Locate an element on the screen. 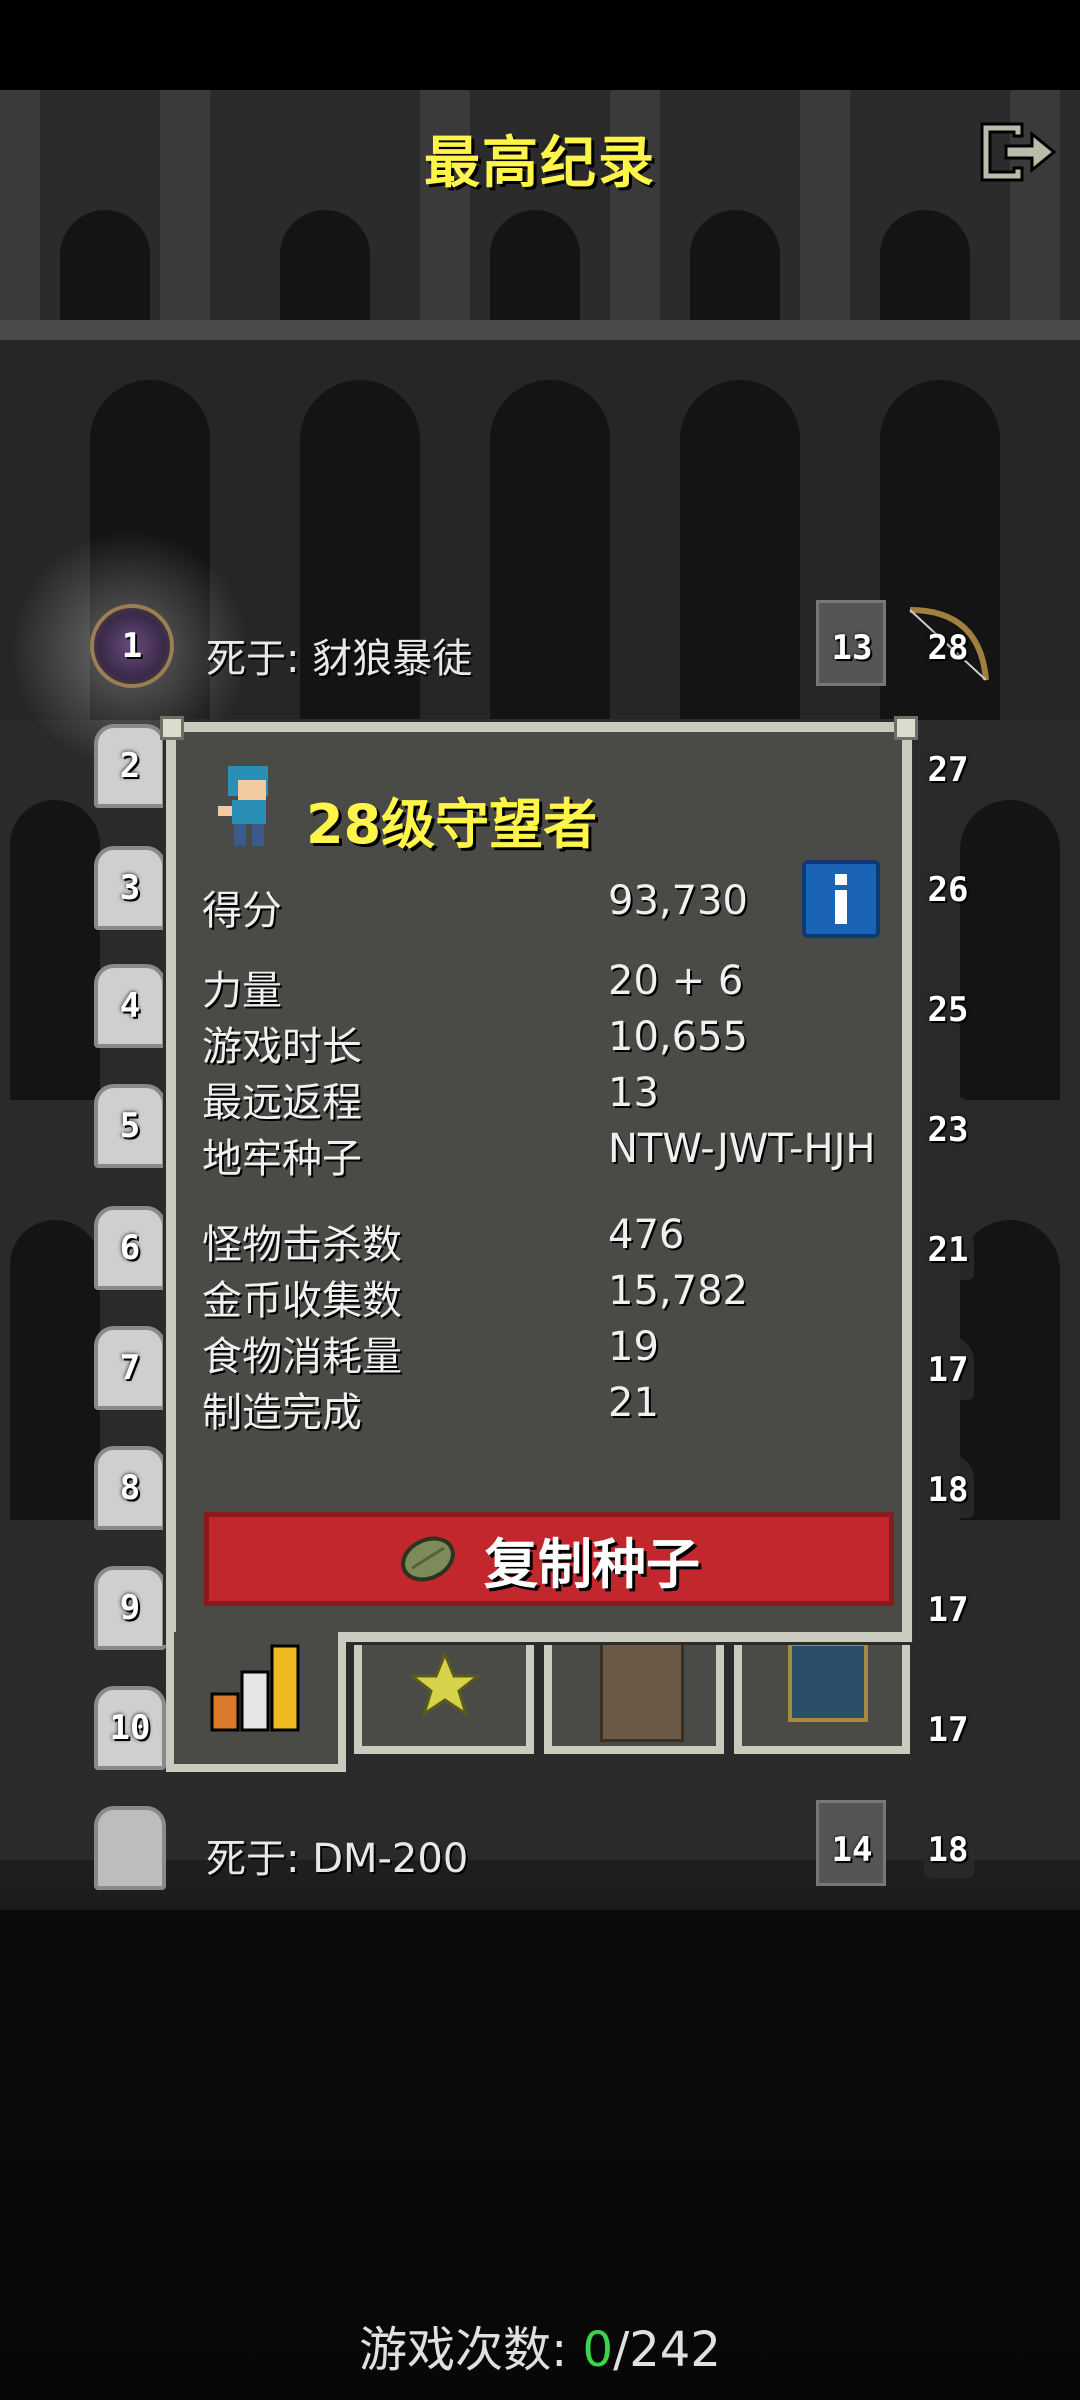 This screenshot has height=2400, width=1080. games-played-current: 0 is located at coordinates (598, 2350).